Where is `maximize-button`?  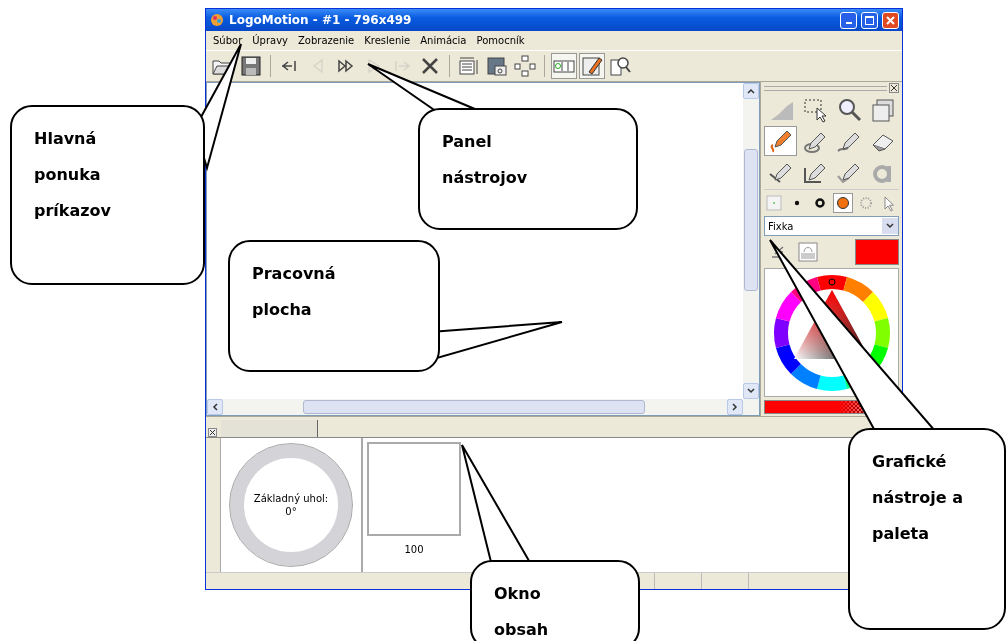 maximize-button is located at coordinates (869, 20).